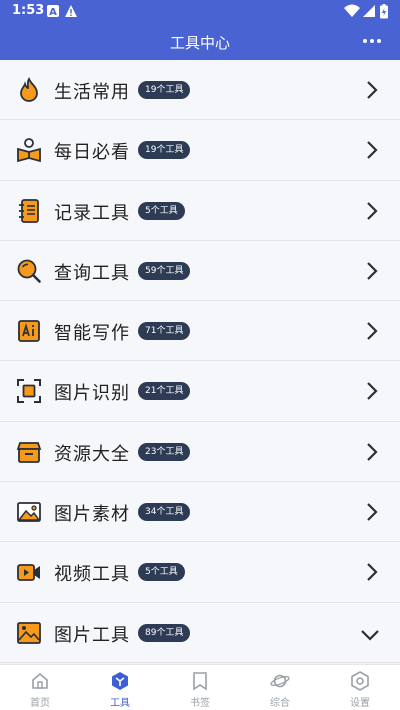 The width and height of the screenshot is (400, 710). Describe the element at coordinates (92, 92) in the screenshot. I see `category-label: 生活常用` at that location.